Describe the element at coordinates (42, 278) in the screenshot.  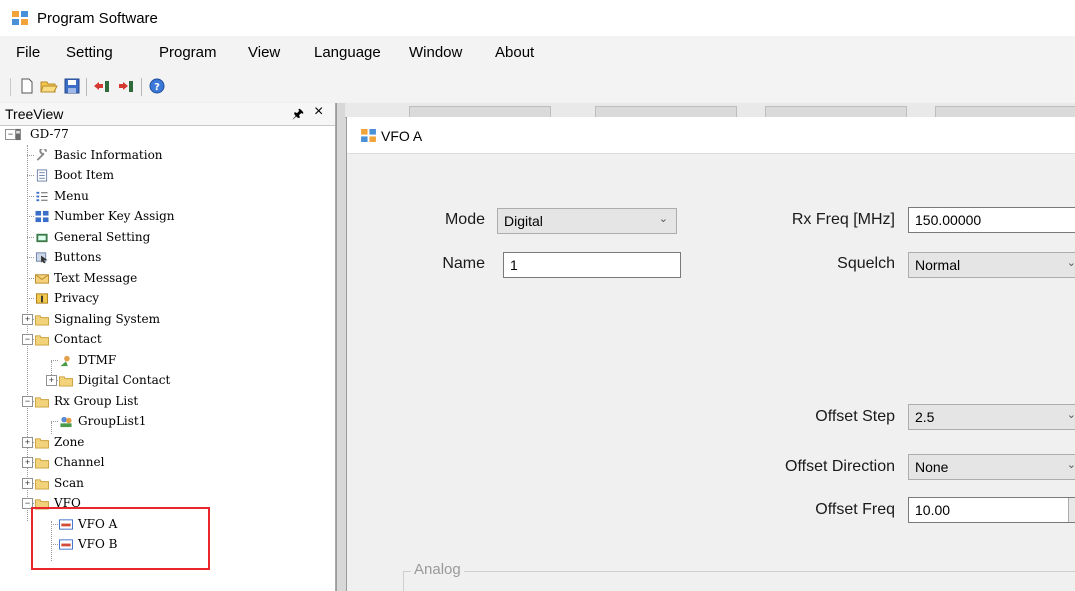
I see `envelope-icon` at that location.